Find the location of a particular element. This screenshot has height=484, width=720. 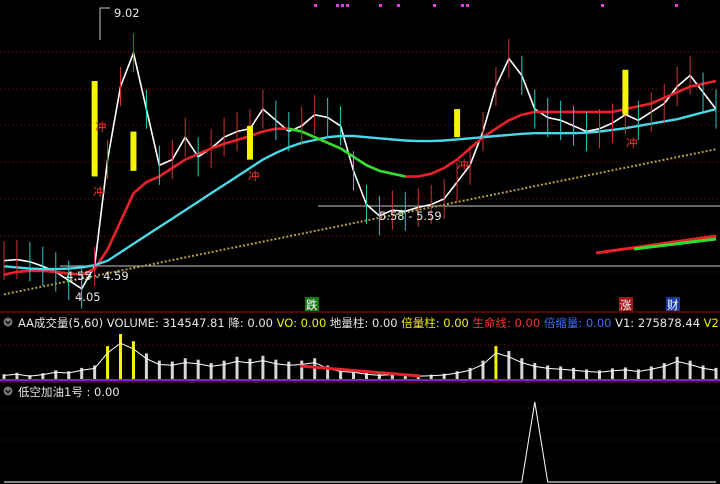

volume-layer is located at coordinates (360, 357).